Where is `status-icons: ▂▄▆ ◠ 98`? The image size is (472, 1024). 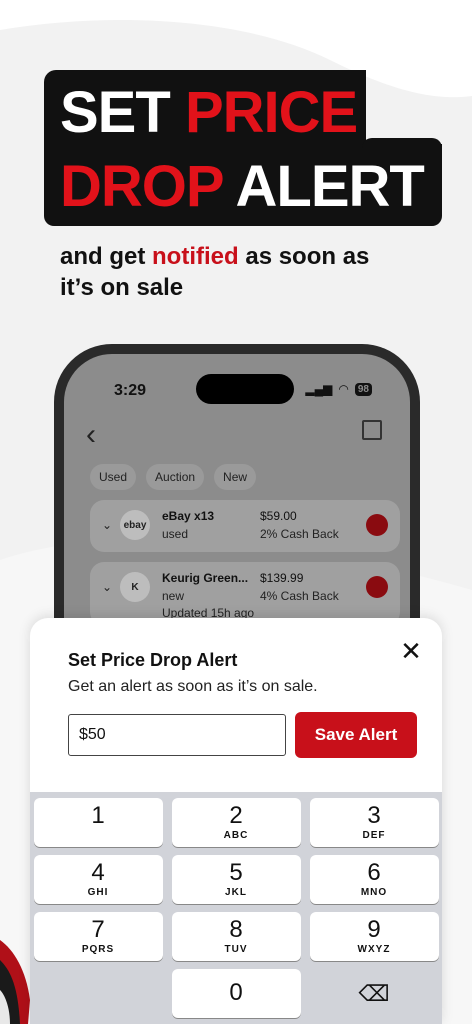
status-icons: ▂▄▆ ◠ 98 is located at coordinates (338, 389).